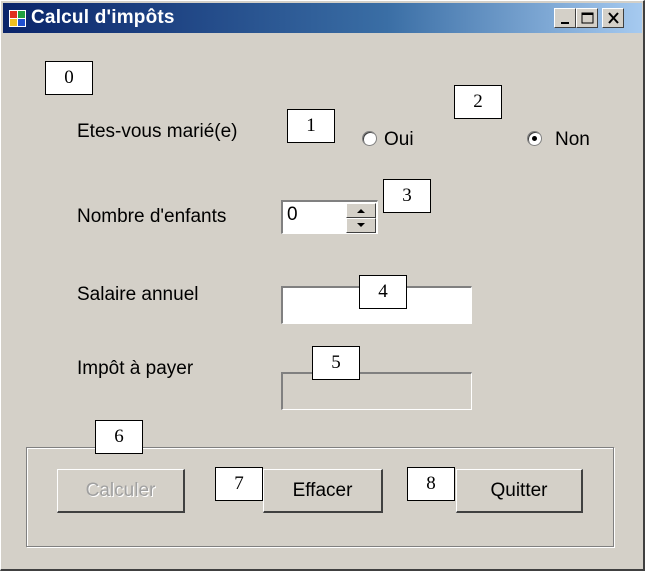 This screenshot has height=571, width=645. I want to click on married-label: Etes-vous marié(e), so click(157, 131).